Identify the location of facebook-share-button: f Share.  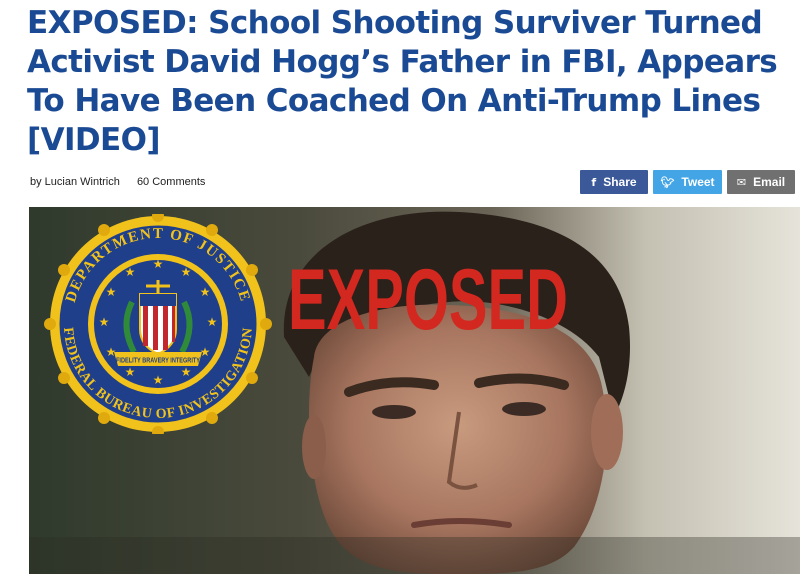
(614, 182).